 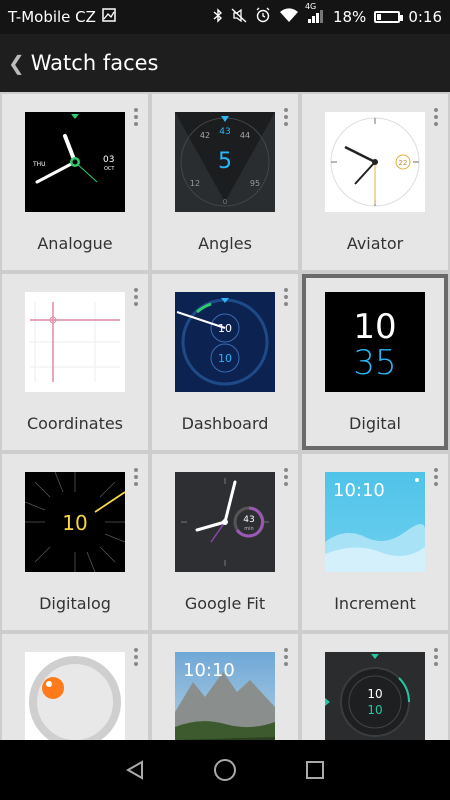 I want to click on angles-right2: 95, so click(x=255, y=183).